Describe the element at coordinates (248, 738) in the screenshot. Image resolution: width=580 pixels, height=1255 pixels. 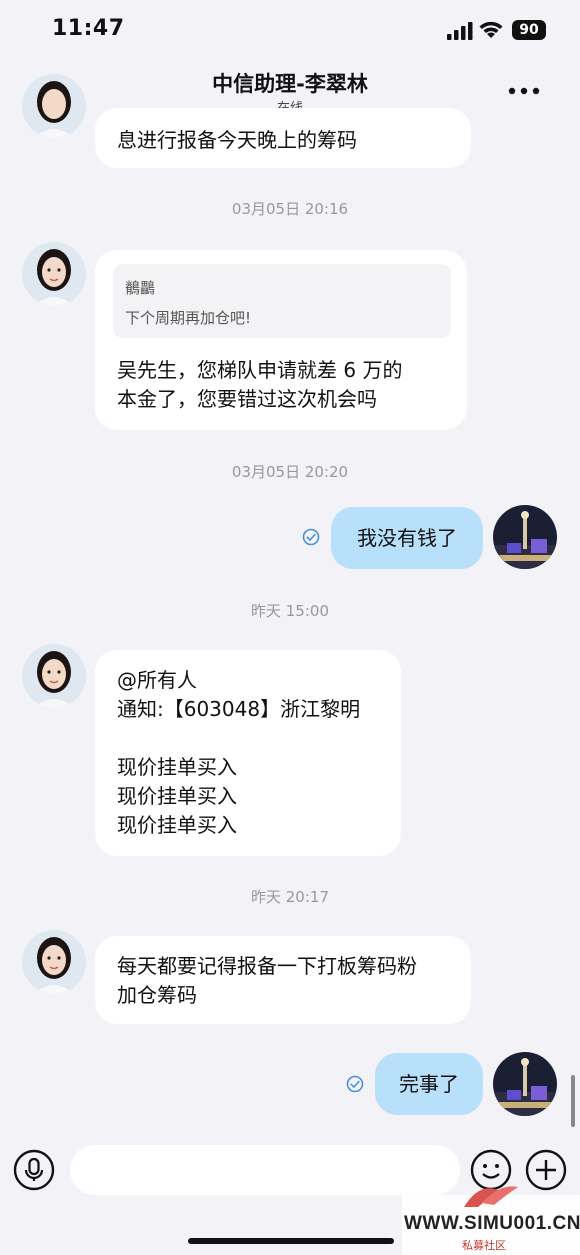
I see `message-line` at that location.